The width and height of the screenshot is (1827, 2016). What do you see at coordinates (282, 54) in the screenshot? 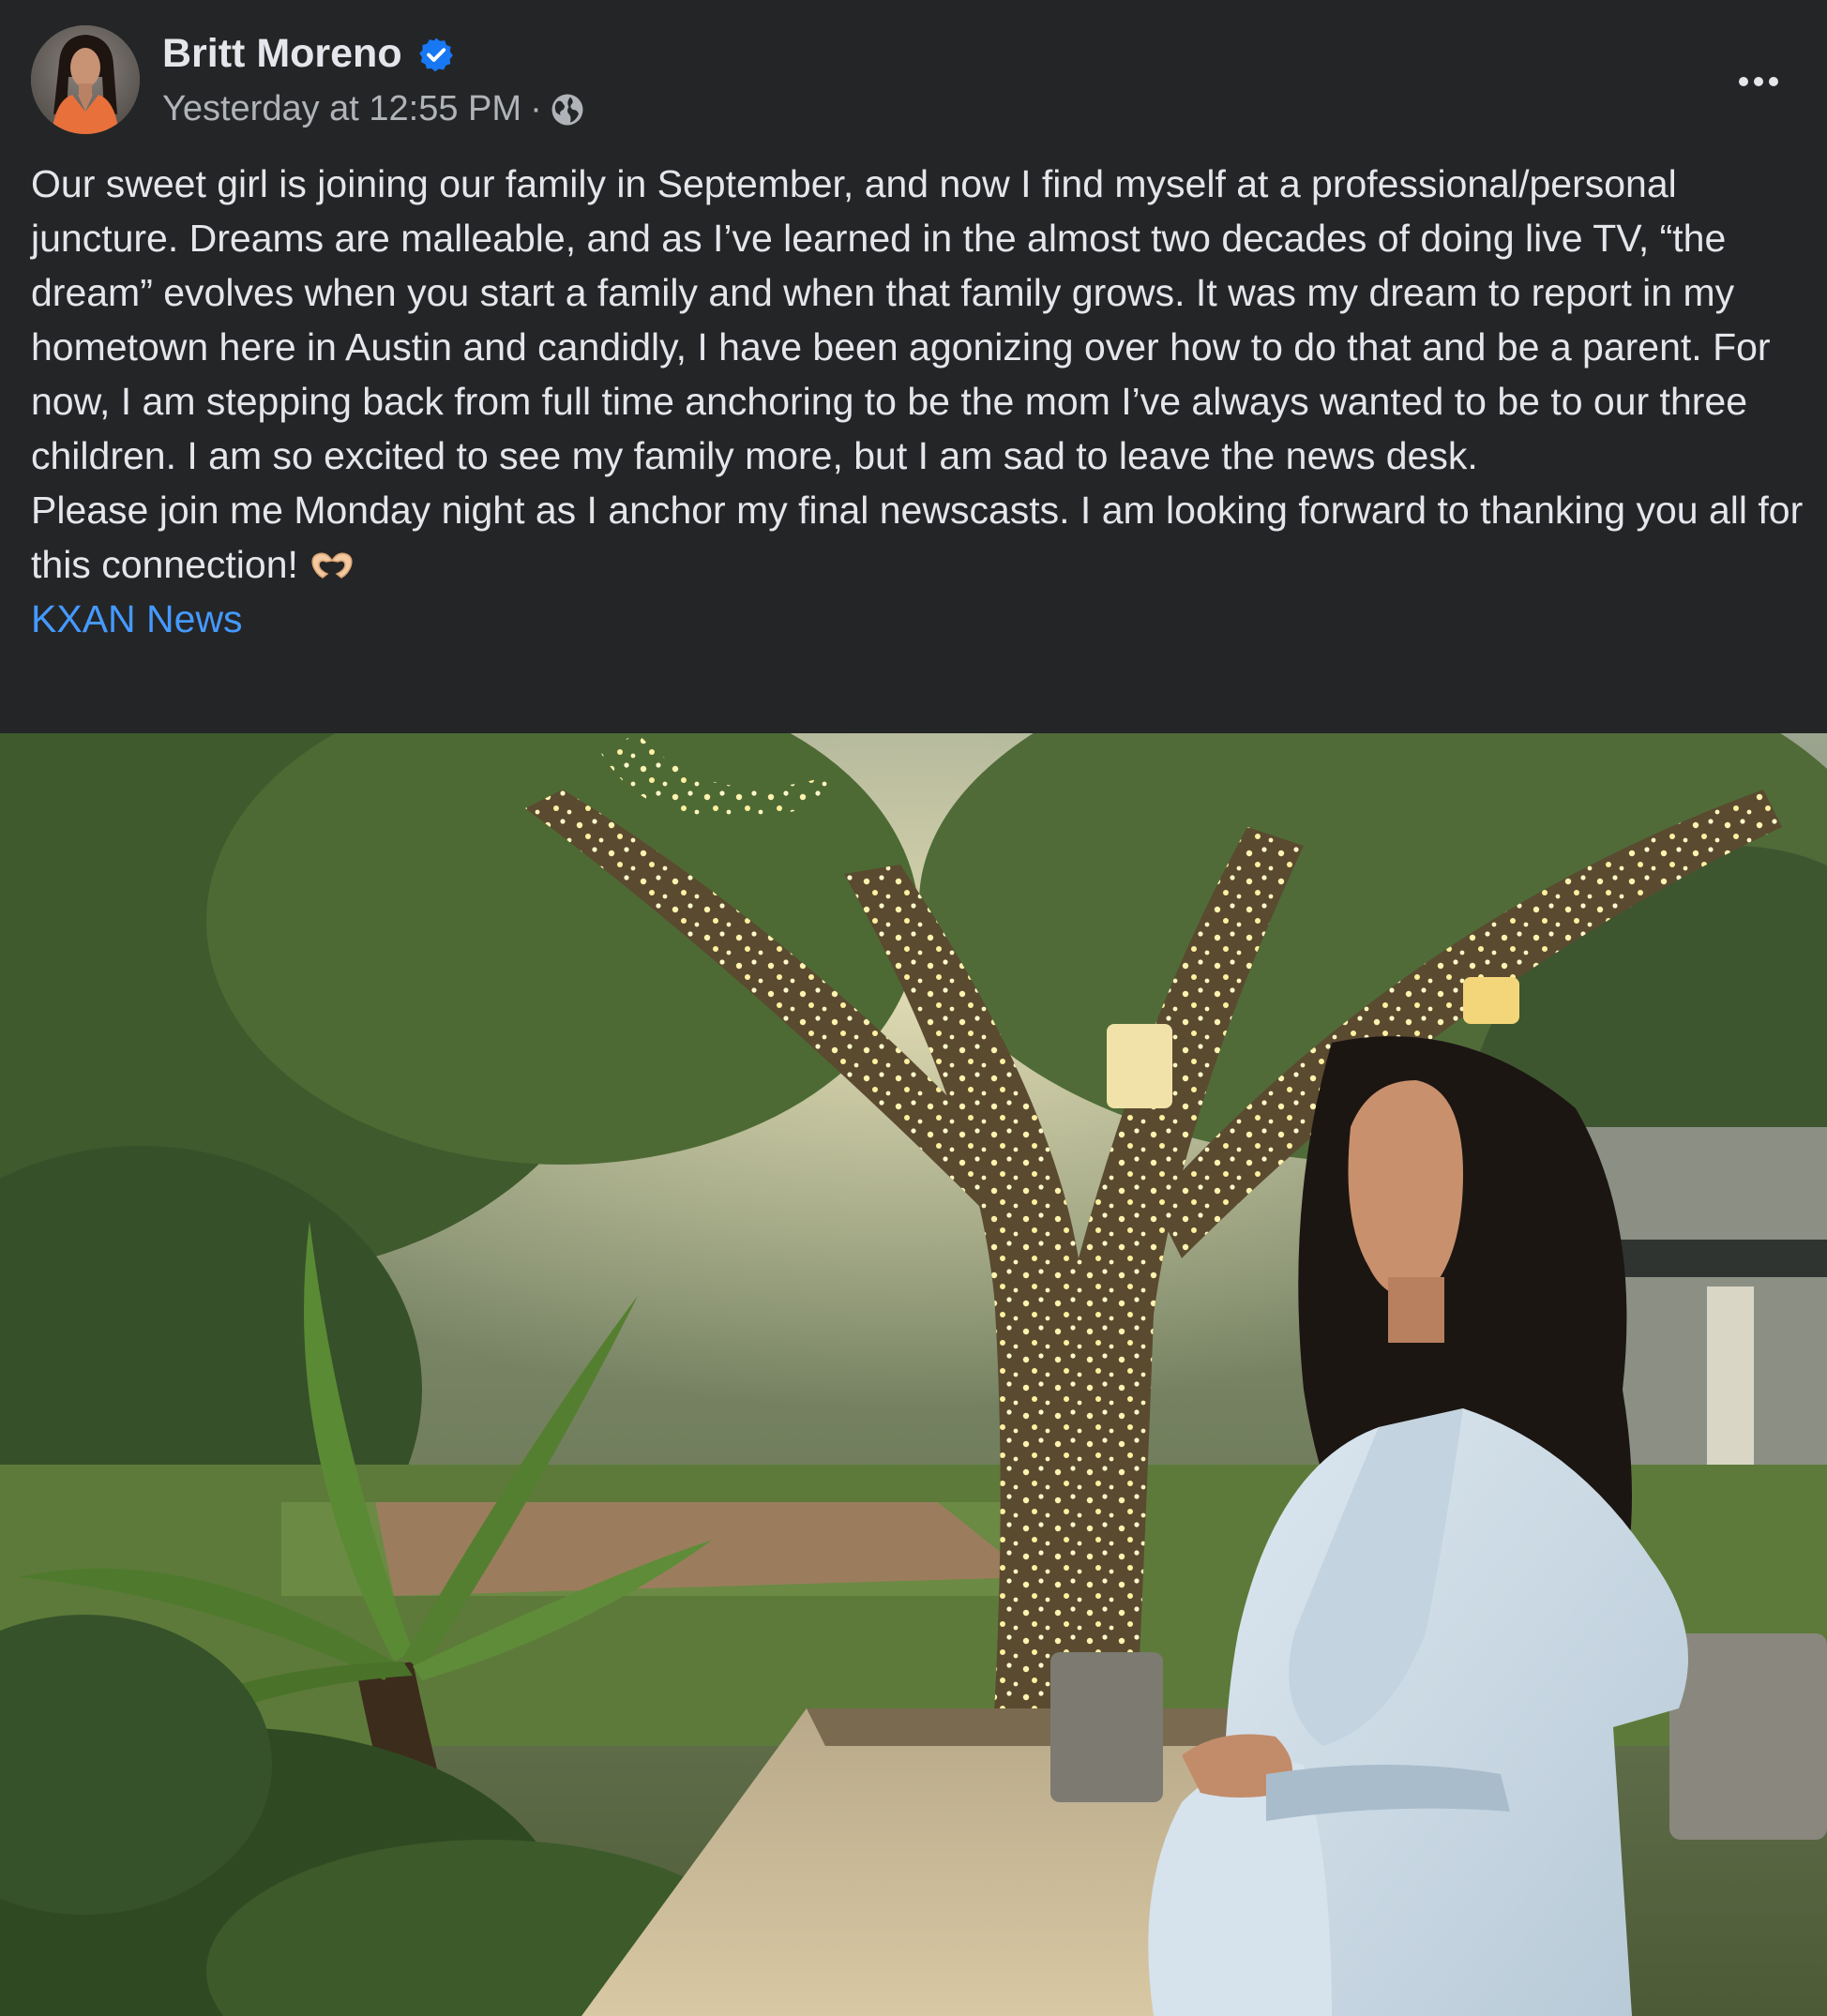
I see `author-name: Britt Moreno` at bounding box center [282, 54].